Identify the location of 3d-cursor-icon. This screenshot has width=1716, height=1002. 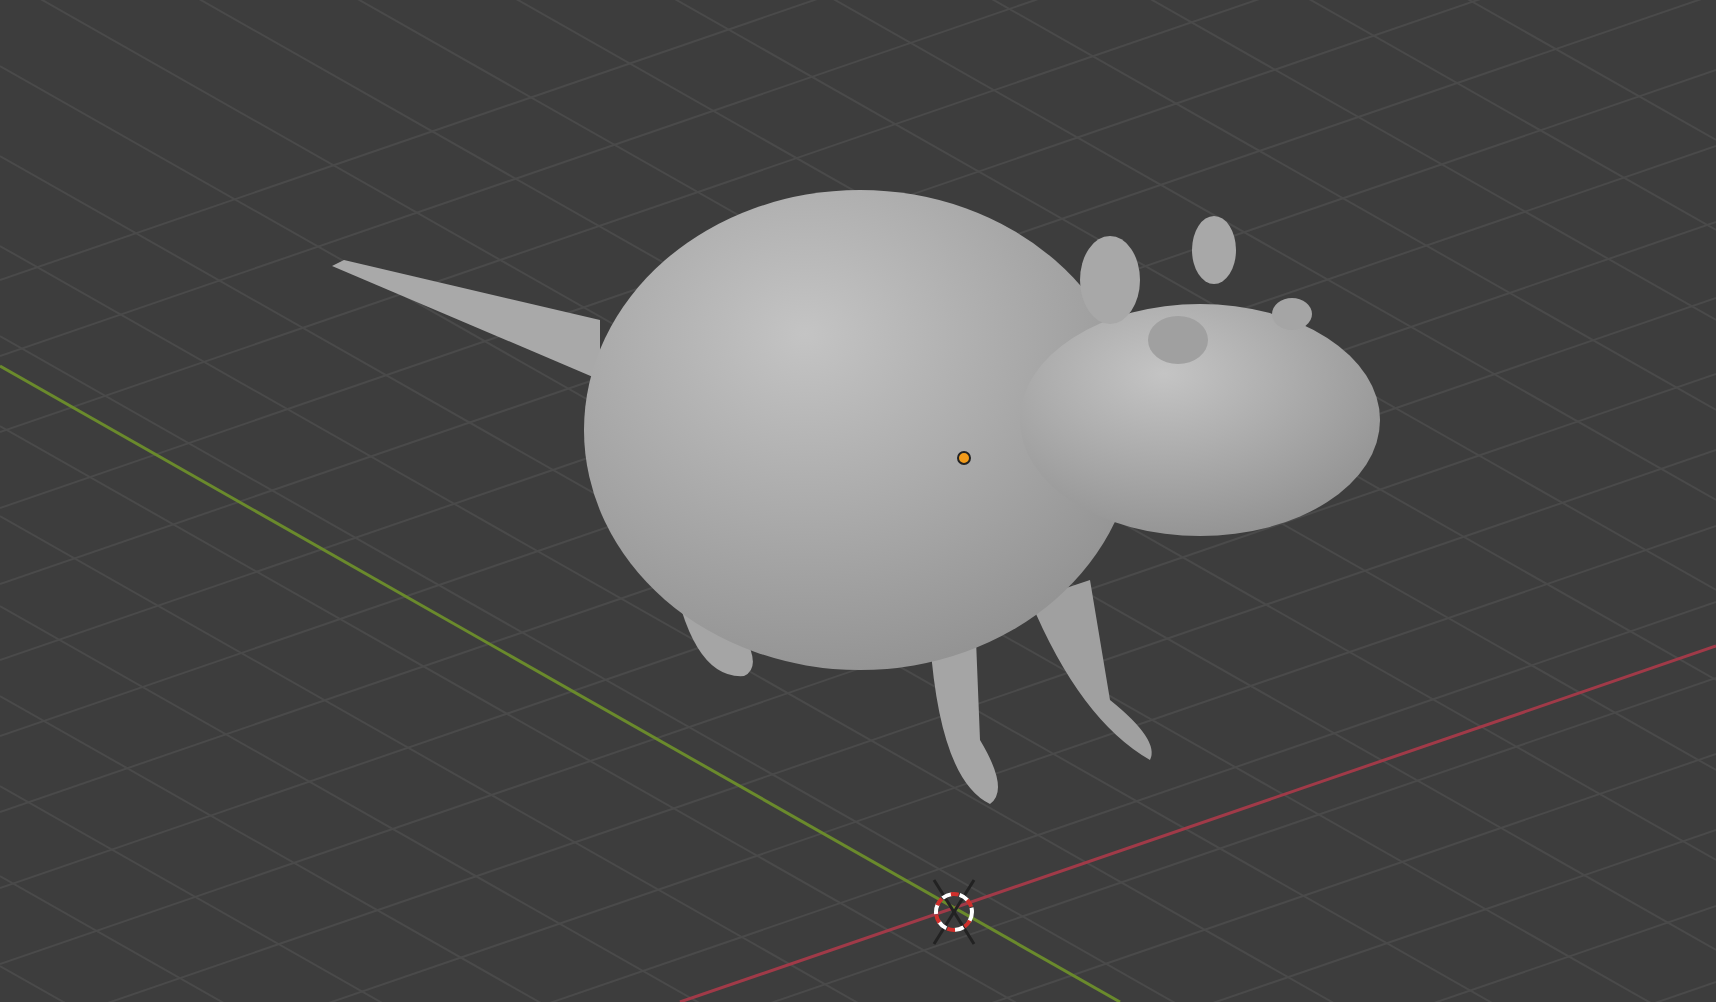
(954, 912).